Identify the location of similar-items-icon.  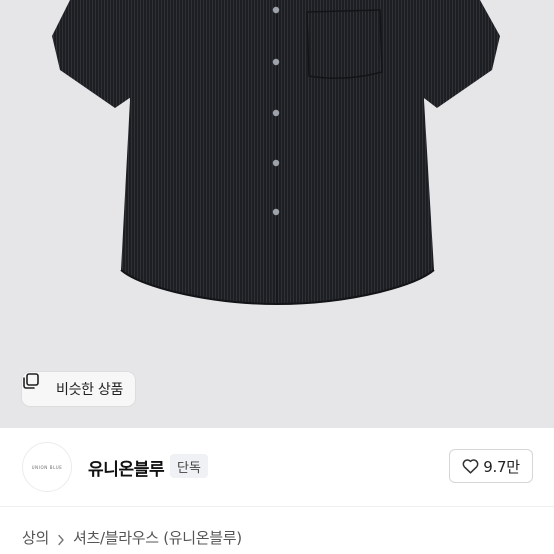
(36, 385).